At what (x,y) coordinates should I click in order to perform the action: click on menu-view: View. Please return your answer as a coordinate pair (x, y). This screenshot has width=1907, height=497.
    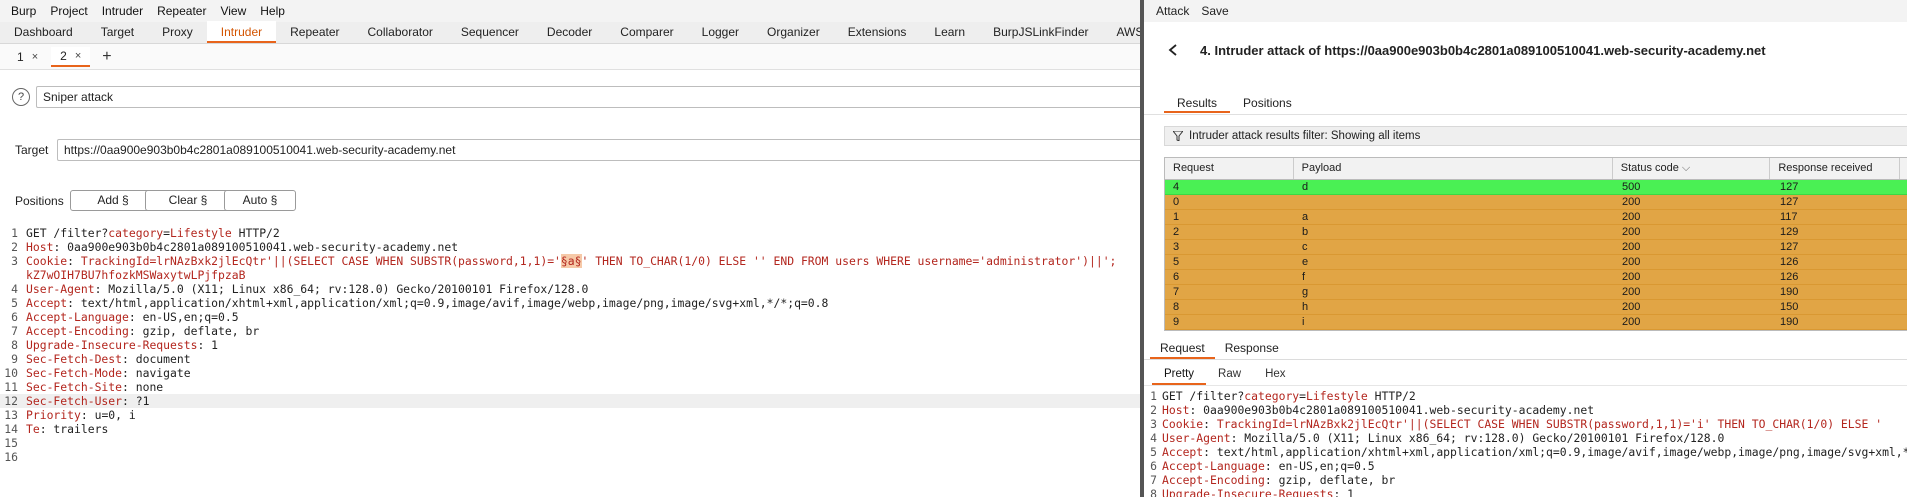
    Looking at the image, I should click on (233, 11).